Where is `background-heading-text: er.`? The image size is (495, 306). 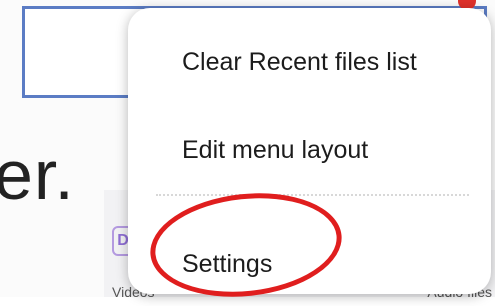 background-heading-text: er. is located at coordinates (37, 175).